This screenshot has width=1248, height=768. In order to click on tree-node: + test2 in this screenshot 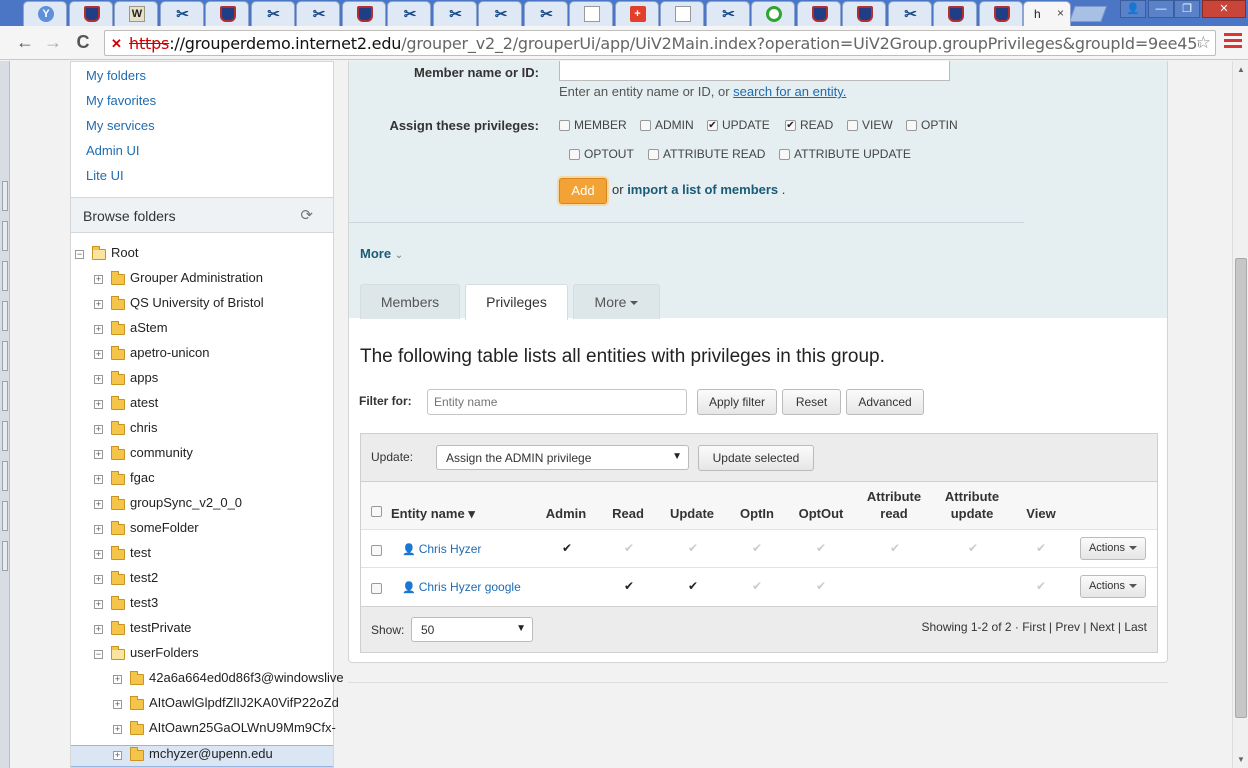, I will do `click(202, 581)`.